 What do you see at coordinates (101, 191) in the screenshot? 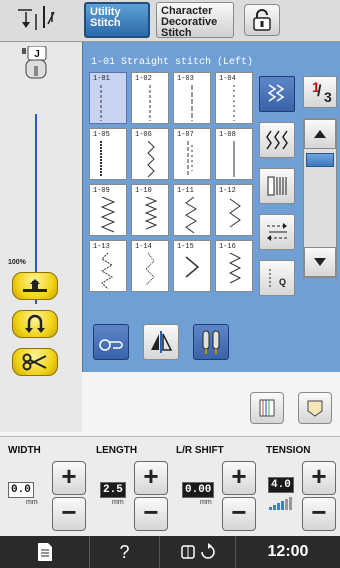
I see `stitch-number: 1-09` at bounding box center [101, 191].